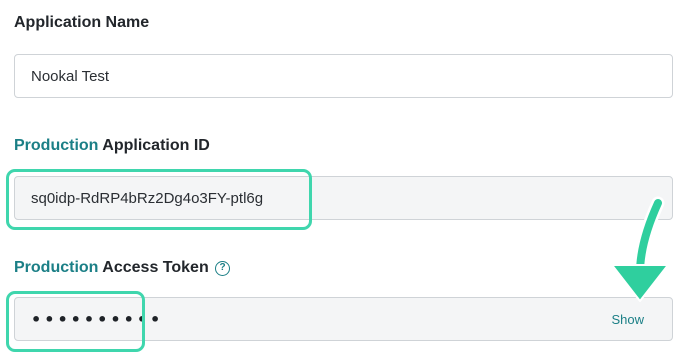  What do you see at coordinates (70, 76) in the screenshot?
I see `application-name-value: Nookal Test` at bounding box center [70, 76].